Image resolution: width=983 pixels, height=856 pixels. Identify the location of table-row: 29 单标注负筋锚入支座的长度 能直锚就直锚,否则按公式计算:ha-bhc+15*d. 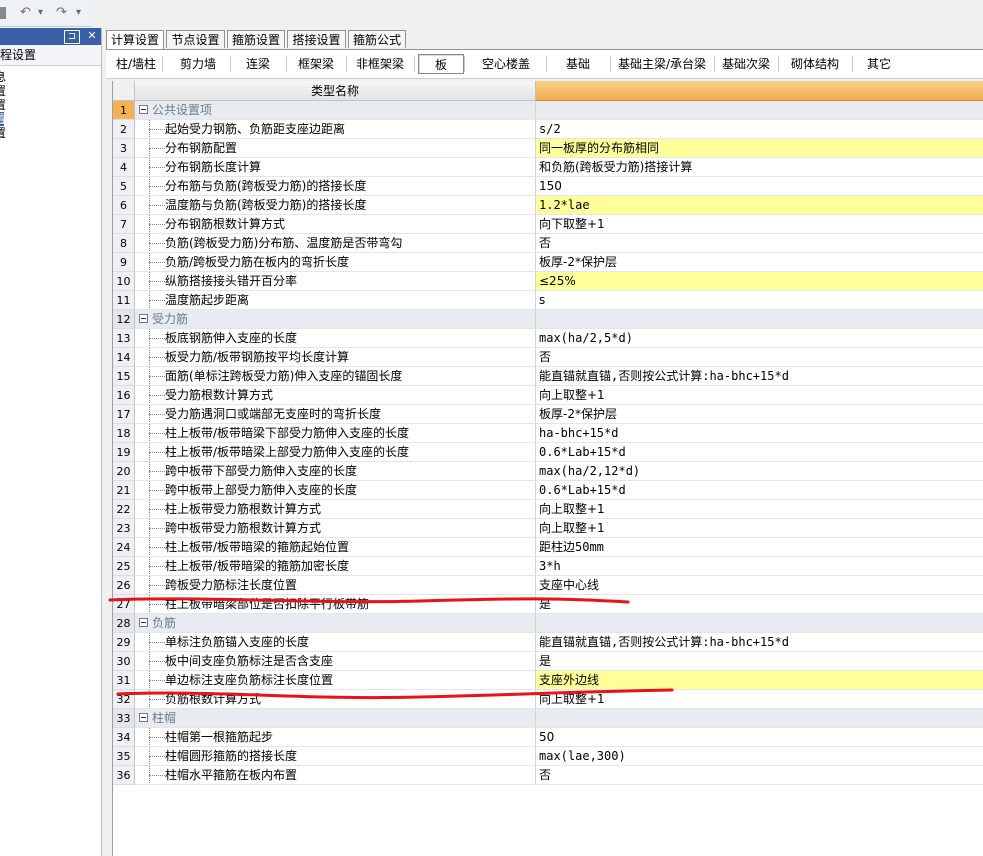
(548, 642).